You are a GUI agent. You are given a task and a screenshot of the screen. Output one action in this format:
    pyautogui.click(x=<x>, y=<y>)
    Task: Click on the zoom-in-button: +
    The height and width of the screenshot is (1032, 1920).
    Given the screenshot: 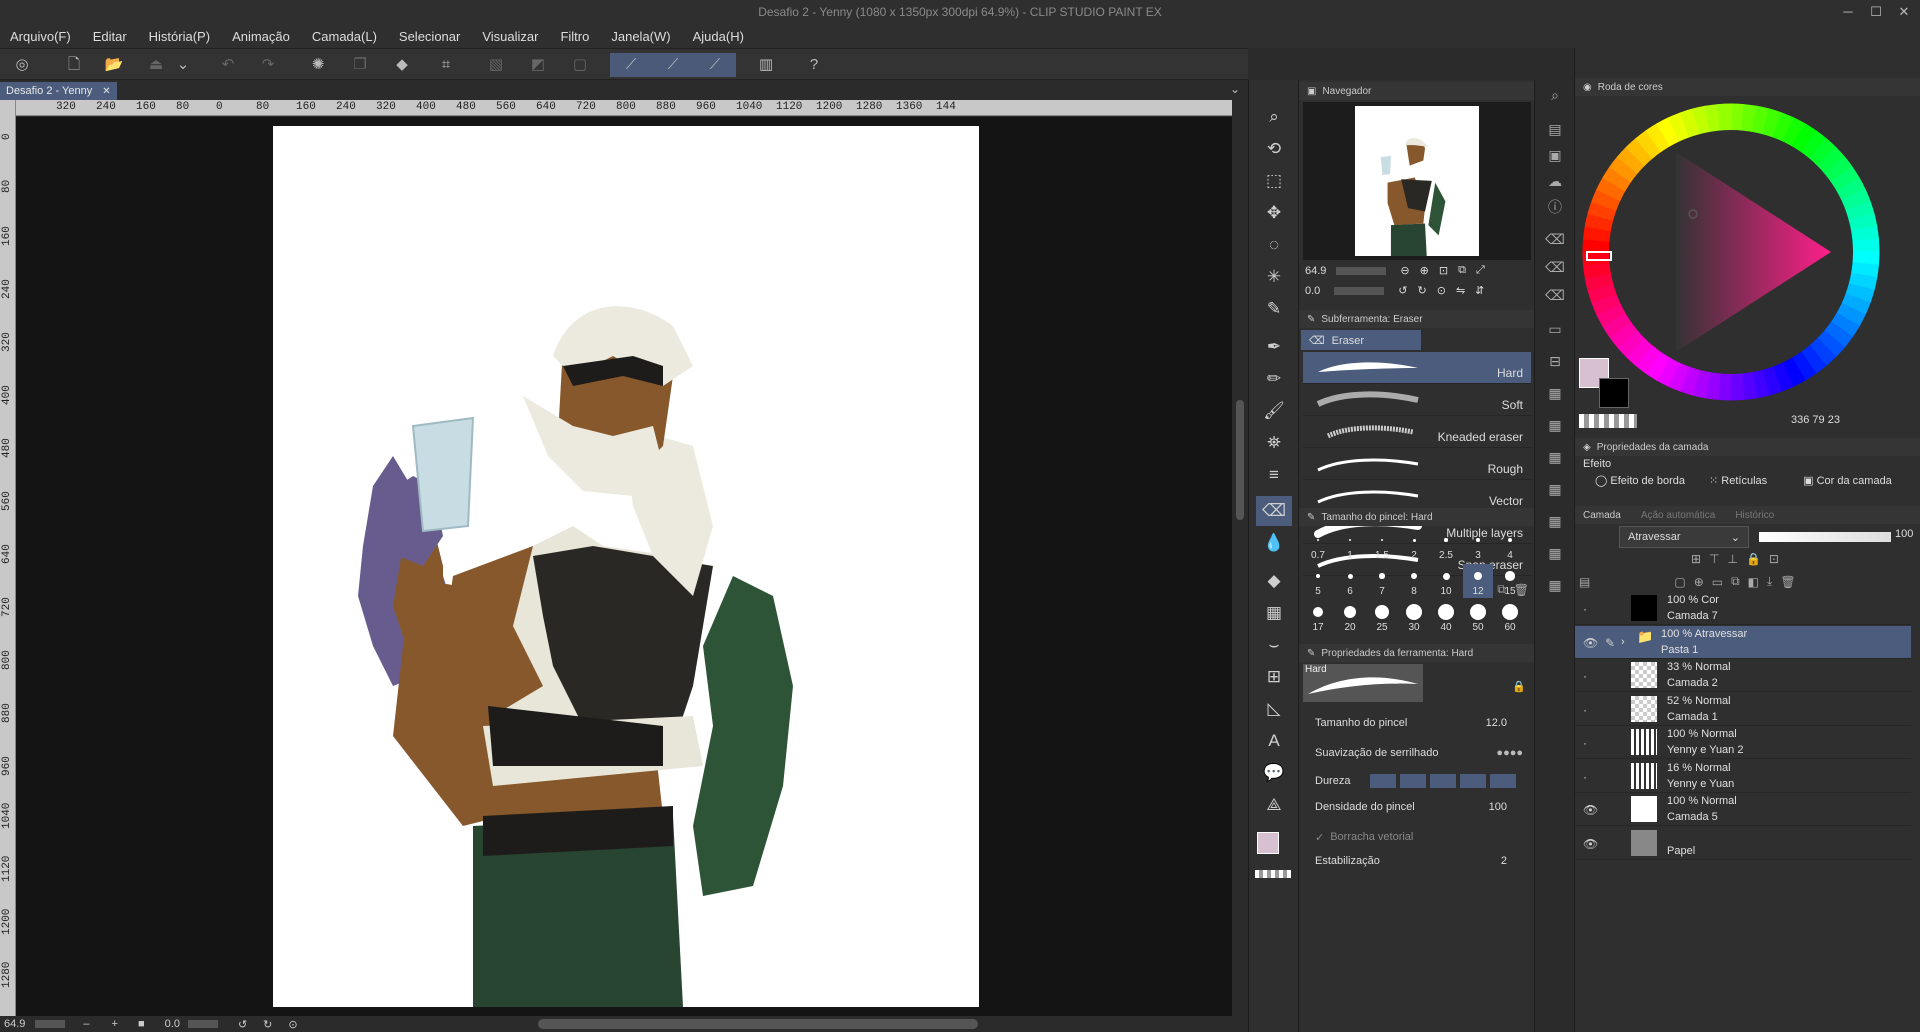 What is the action you would take?
    pyautogui.click(x=115, y=1024)
    